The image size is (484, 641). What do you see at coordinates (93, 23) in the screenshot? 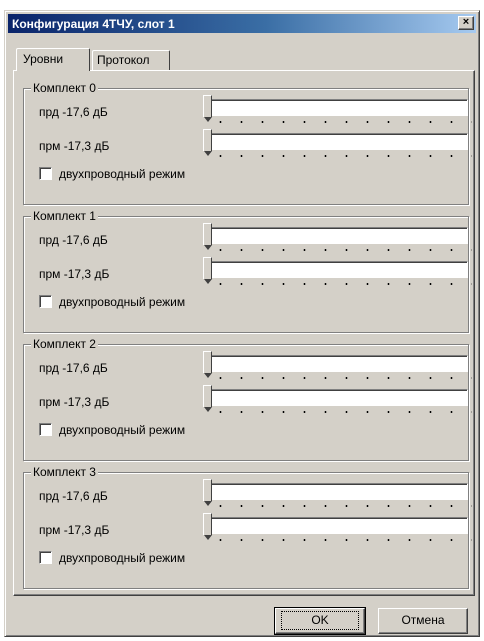
I see `window-title: Конфигурация 4ТЧУ, слот 1` at bounding box center [93, 23].